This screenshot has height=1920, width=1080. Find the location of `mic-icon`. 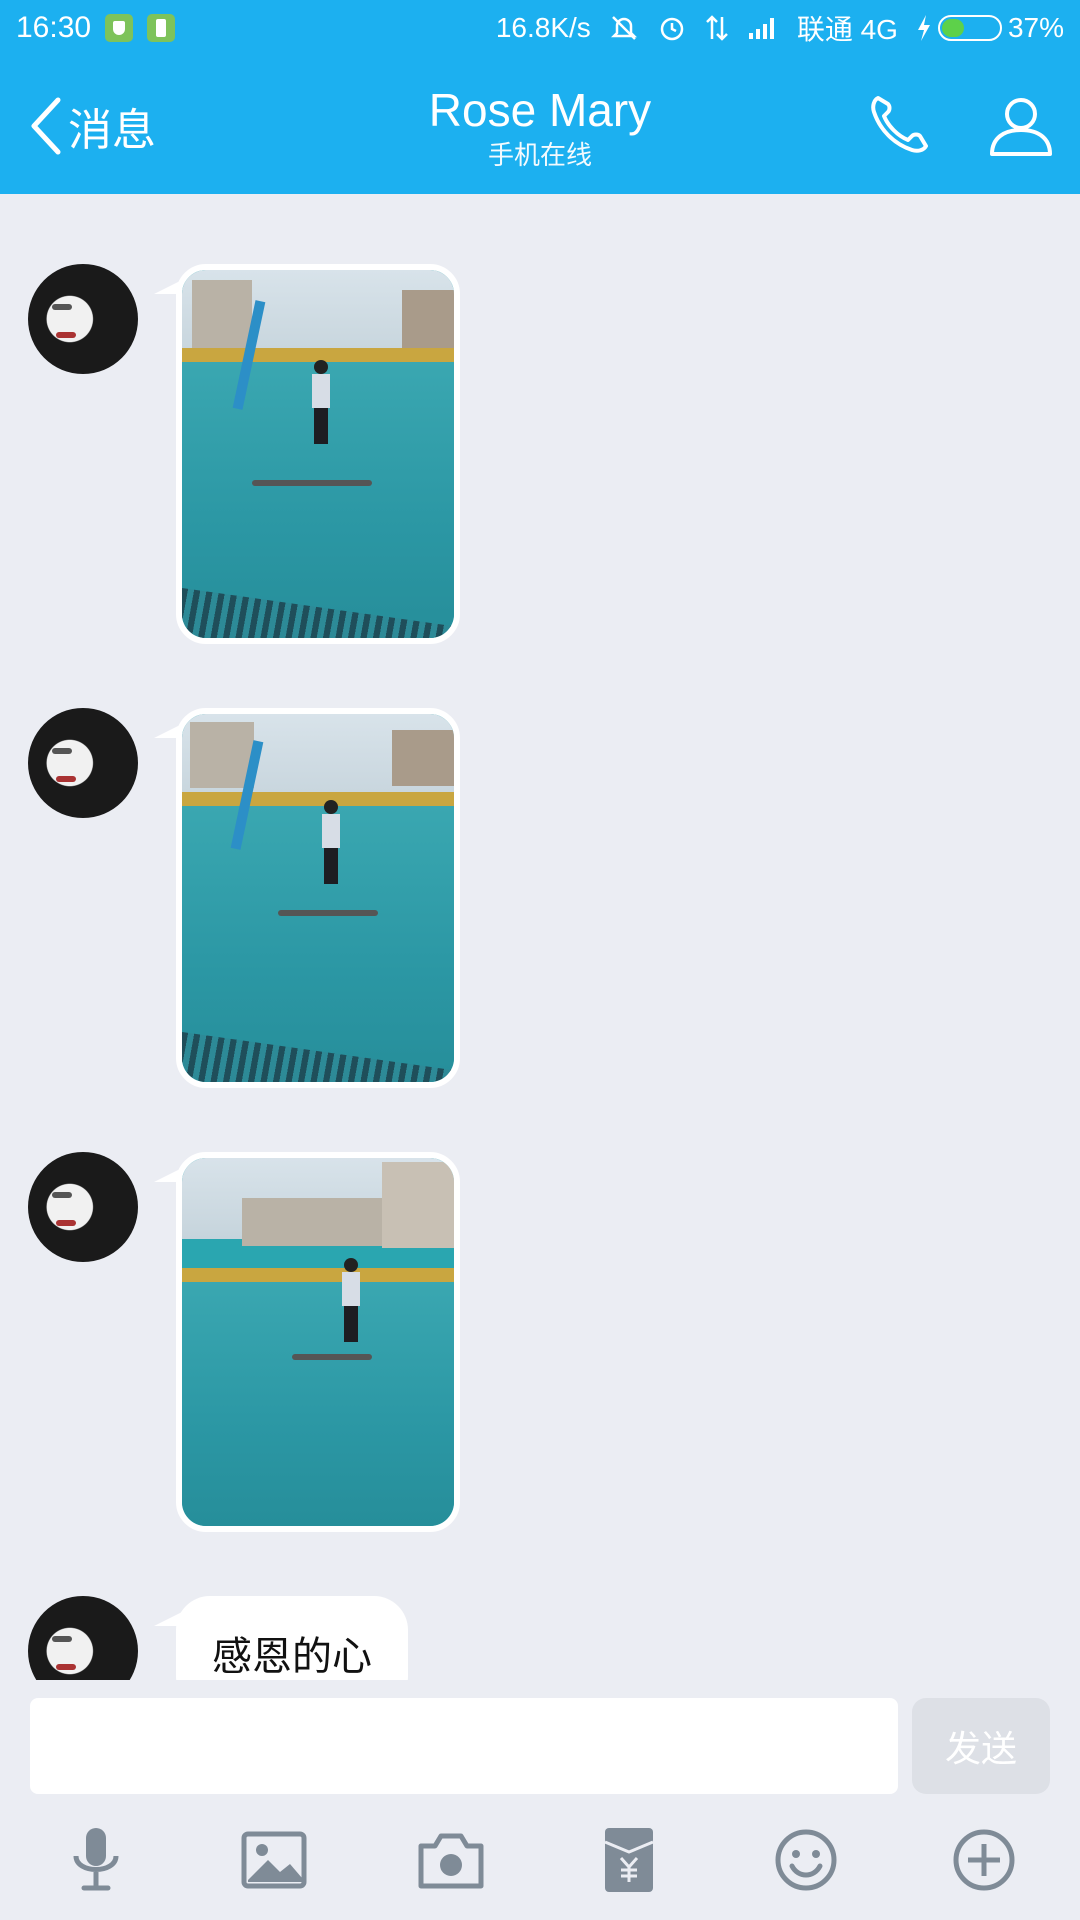

mic-icon is located at coordinates (96, 1859).